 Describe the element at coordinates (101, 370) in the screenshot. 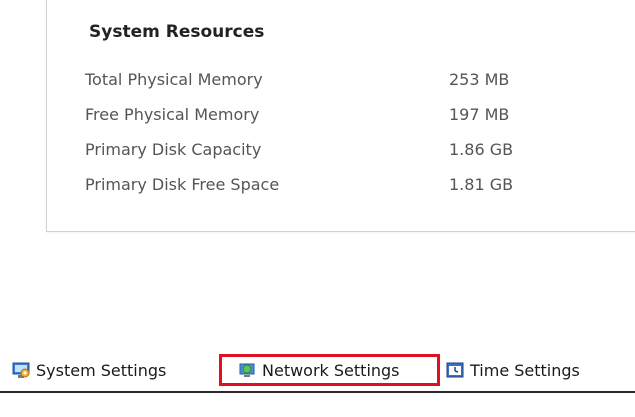

I see `tab-label: System Settings` at that location.